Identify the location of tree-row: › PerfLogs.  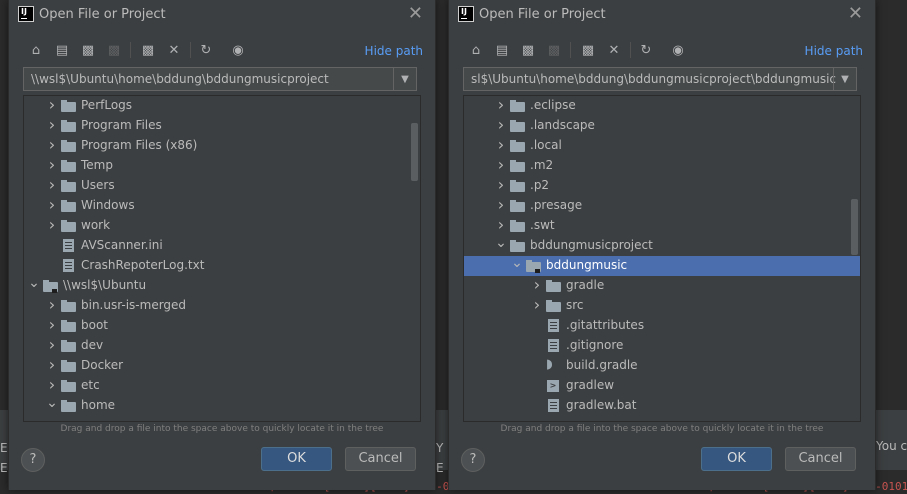
(222, 106).